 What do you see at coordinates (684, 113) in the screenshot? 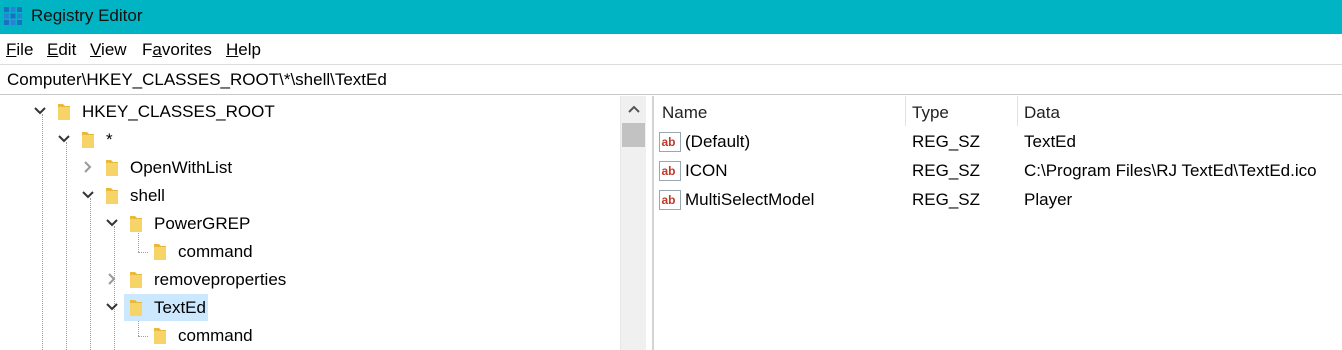
I see `column-header-name: Name` at bounding box center [684, 113].